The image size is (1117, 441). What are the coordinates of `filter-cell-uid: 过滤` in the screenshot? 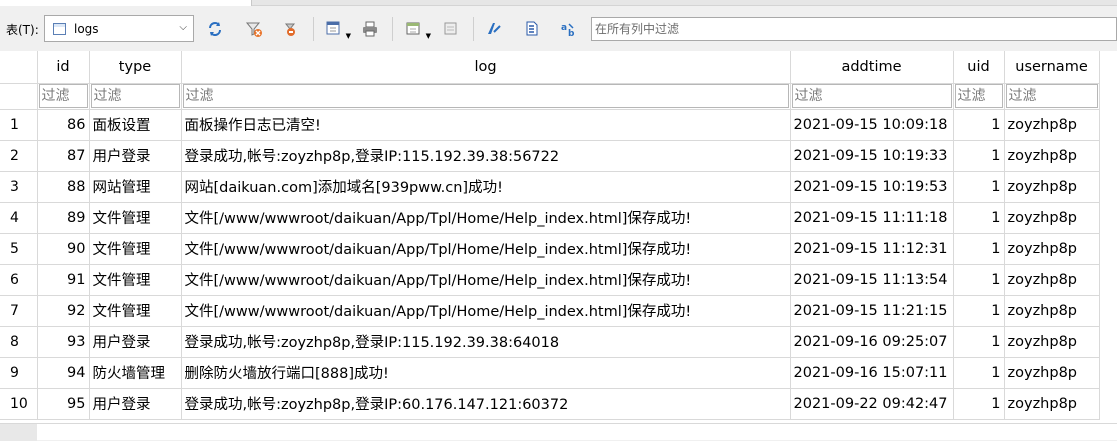 It's located at (979, 96).